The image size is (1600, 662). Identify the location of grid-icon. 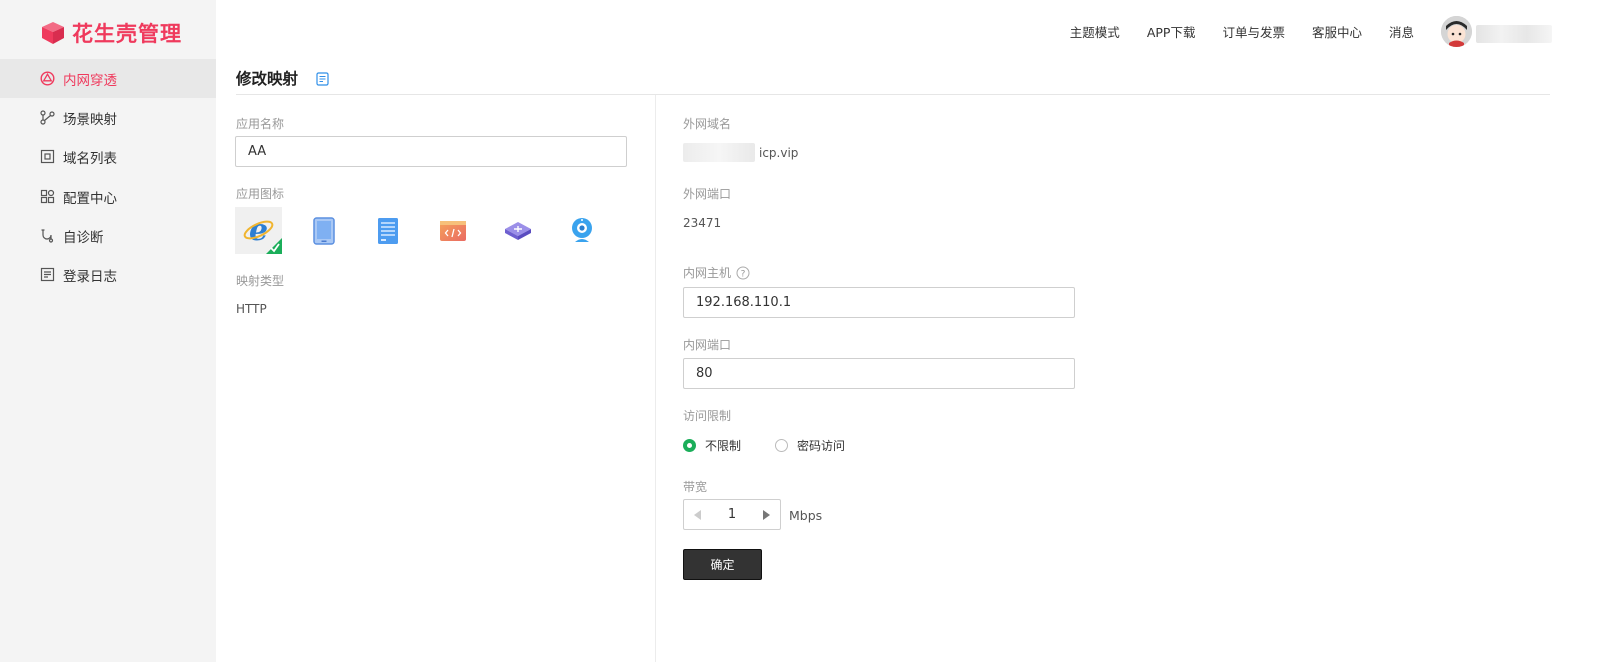
(47, 196).